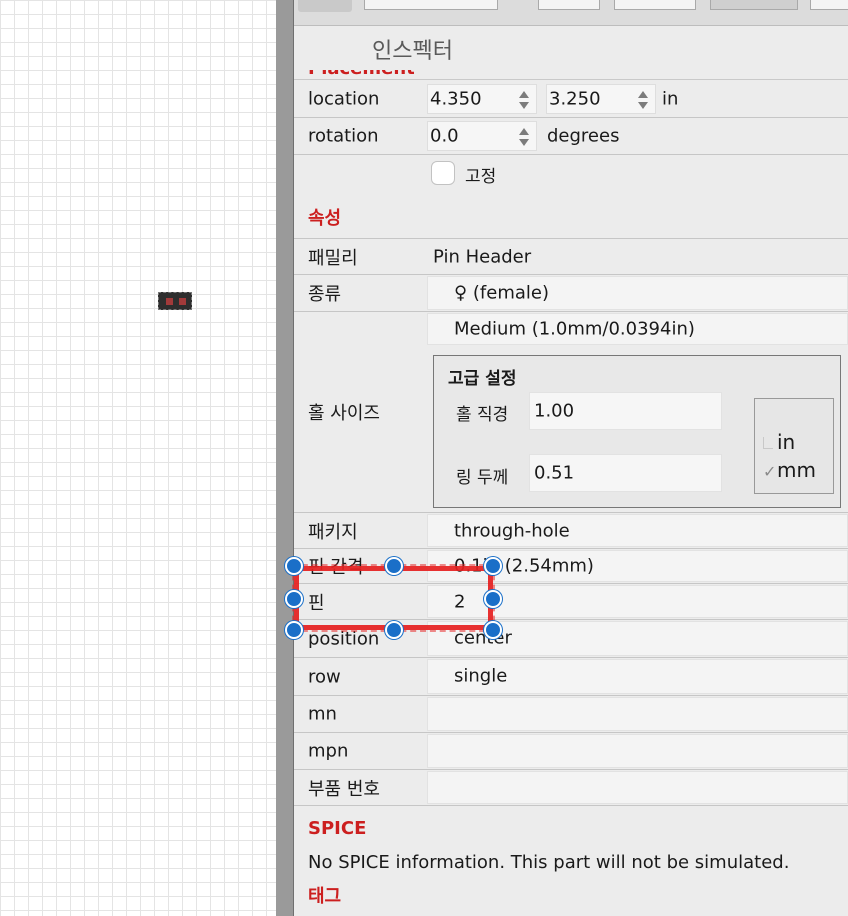 The image size is (848, 916). Describe the element at coordinates (343, 136) in the screenshot. I see `rotation-label: rotation` at that location.